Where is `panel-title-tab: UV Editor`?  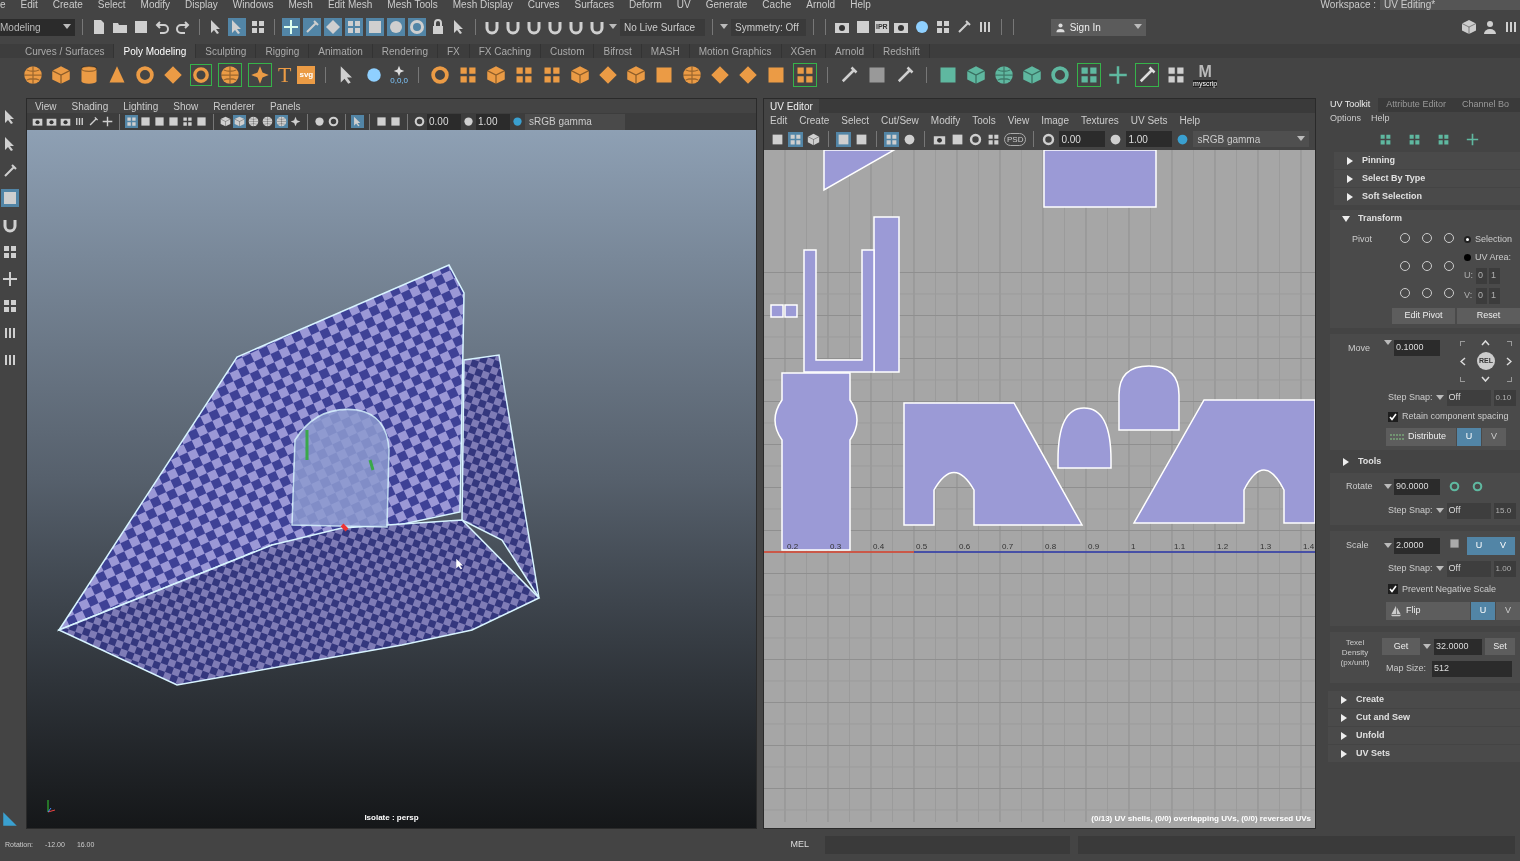
panel-title-tab: UV Editor is located at coordinates (791, 106).